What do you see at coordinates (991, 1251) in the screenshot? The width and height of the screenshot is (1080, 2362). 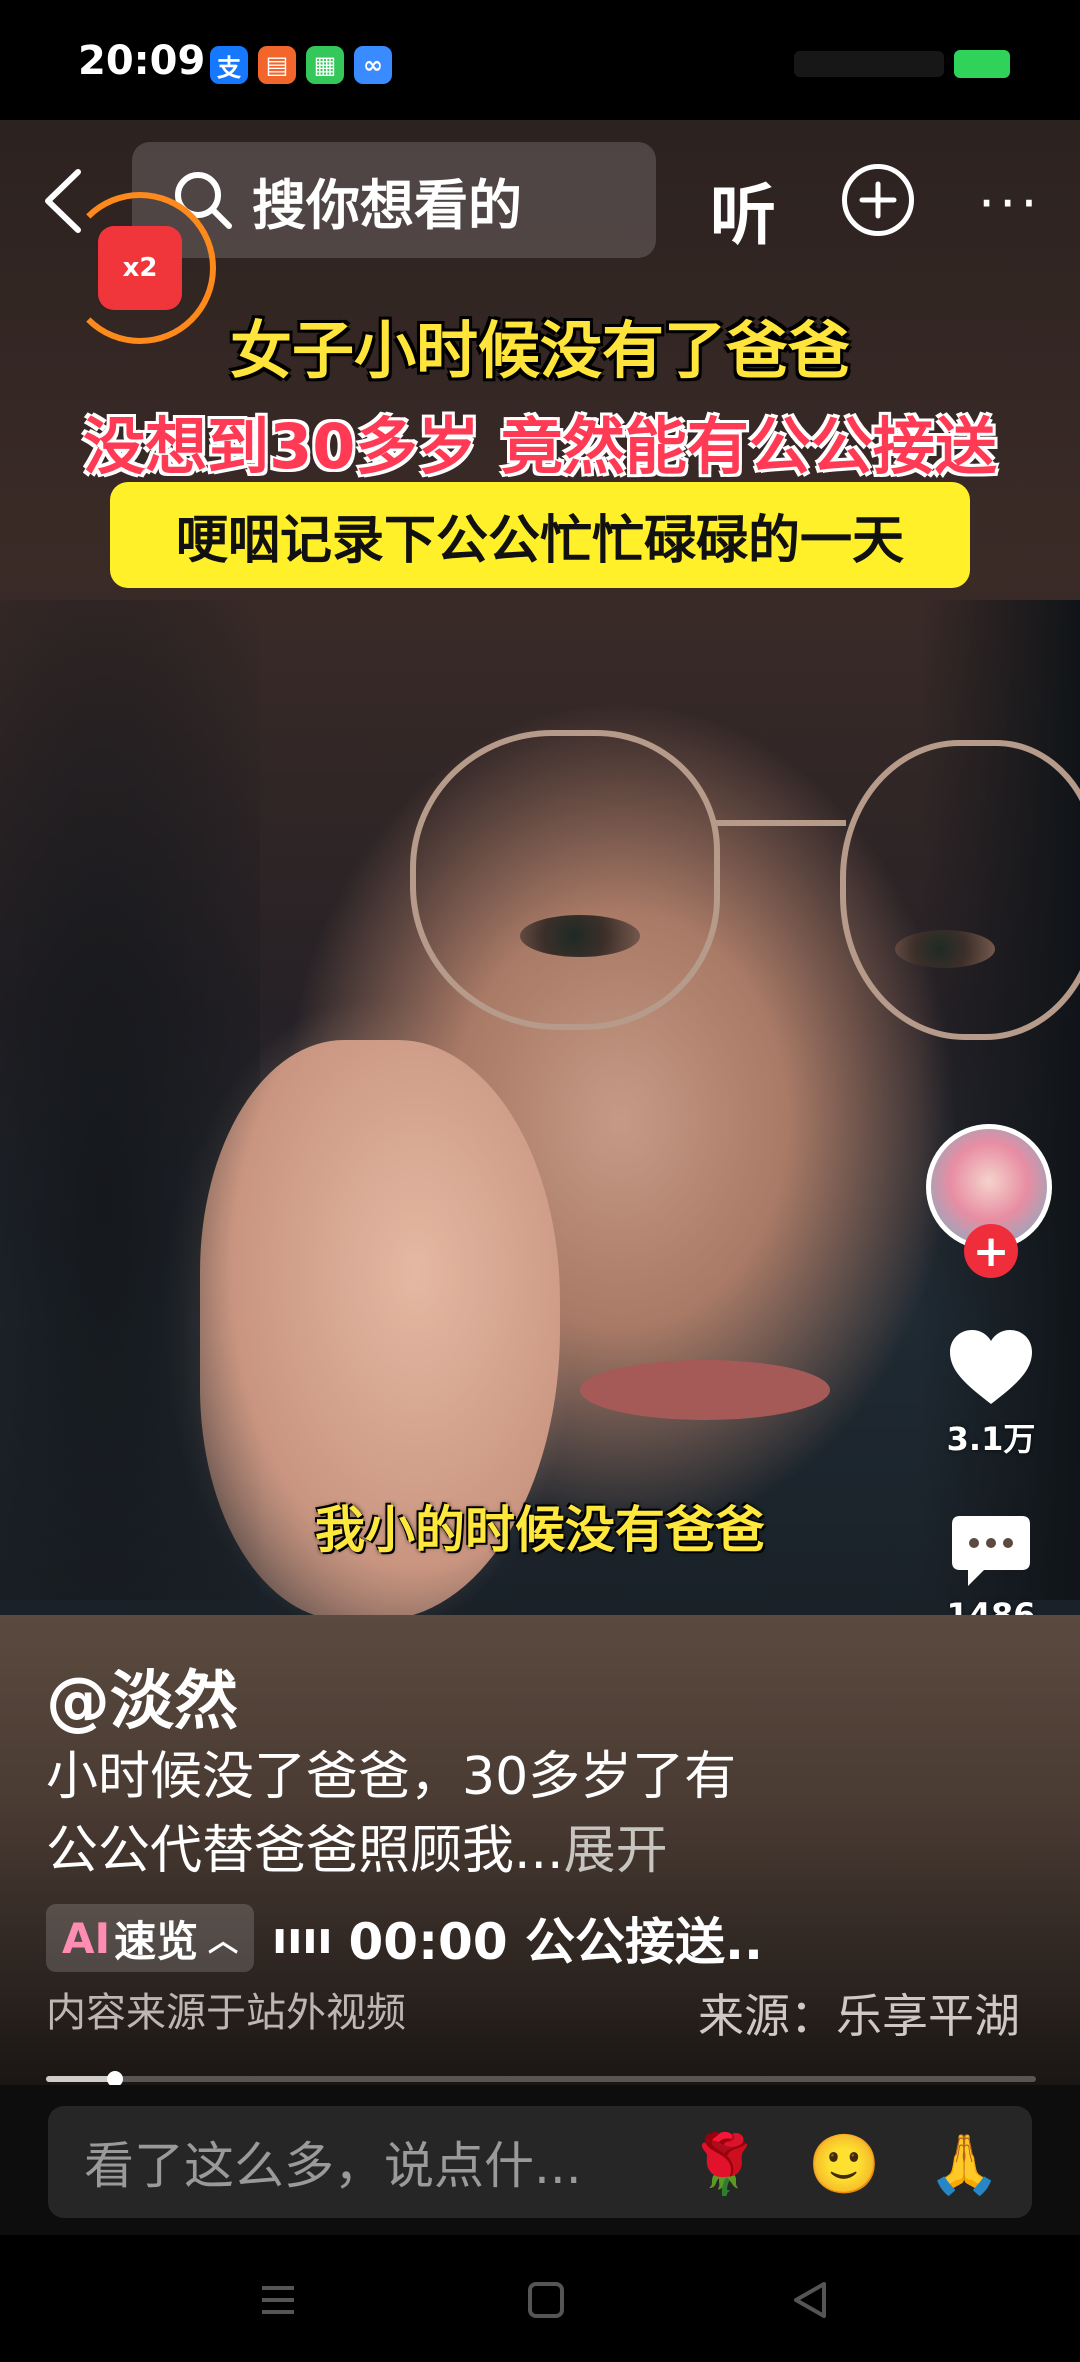 I see `follow-button: +` at bounding box center [991, 1251].